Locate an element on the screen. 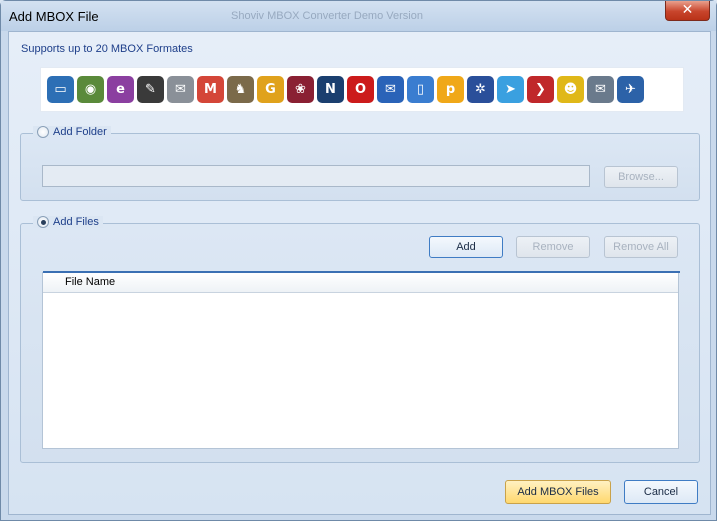 The image size is (717, 521). remove-button: Remove is located at coordinates (553, 247).